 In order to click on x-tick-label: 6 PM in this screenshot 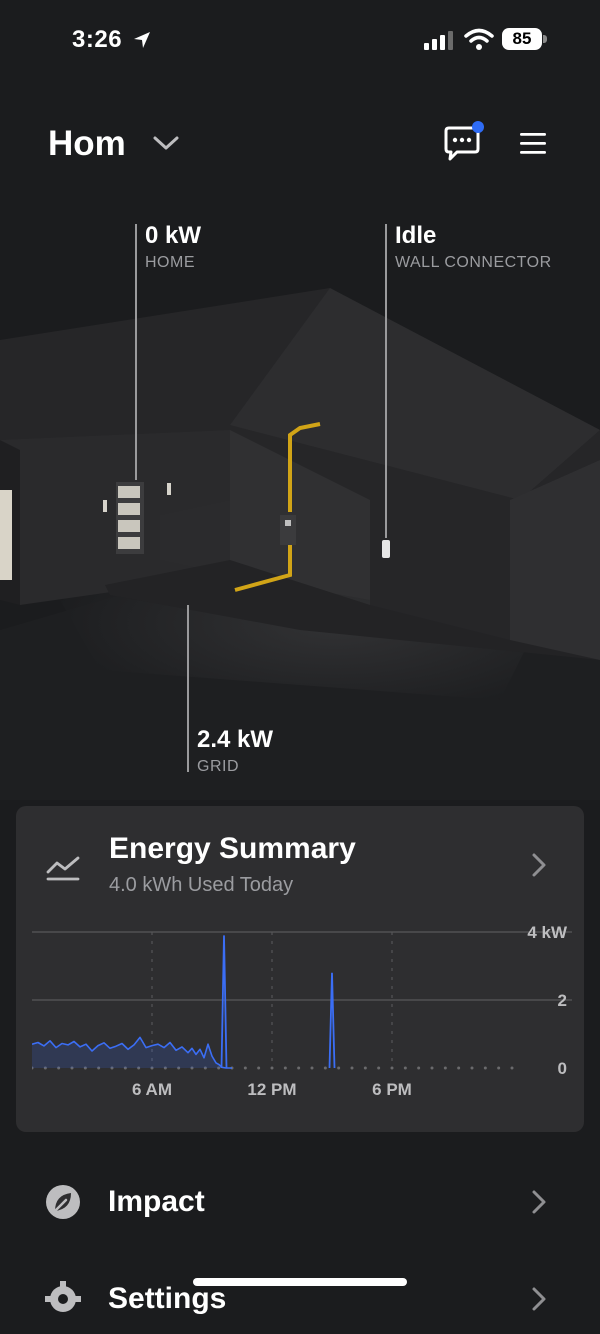, I will do `click(392, 1089)`.